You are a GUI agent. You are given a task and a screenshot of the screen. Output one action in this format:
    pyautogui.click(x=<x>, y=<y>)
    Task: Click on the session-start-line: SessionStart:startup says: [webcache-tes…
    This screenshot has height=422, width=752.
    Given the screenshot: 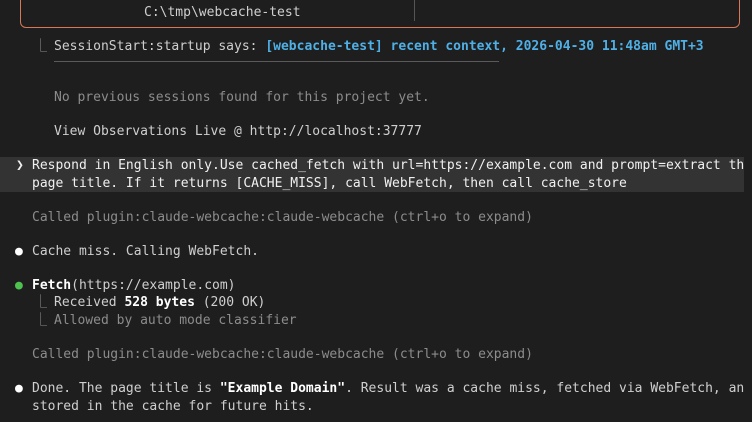 What is the action you would take?
    pyautogui.click(x=379, y=47)
    